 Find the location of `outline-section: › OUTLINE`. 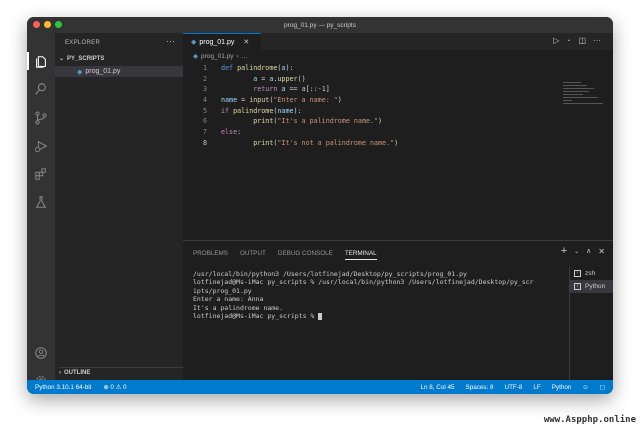

outline-section: › OUTLINE is located at coordinates (121, 371).